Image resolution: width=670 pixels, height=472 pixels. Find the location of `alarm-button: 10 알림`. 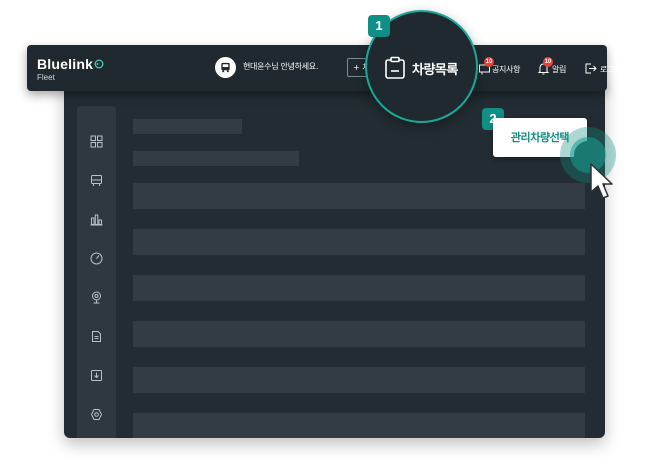

alarm-button: 10 알림 is located at coordinates (555, 67).